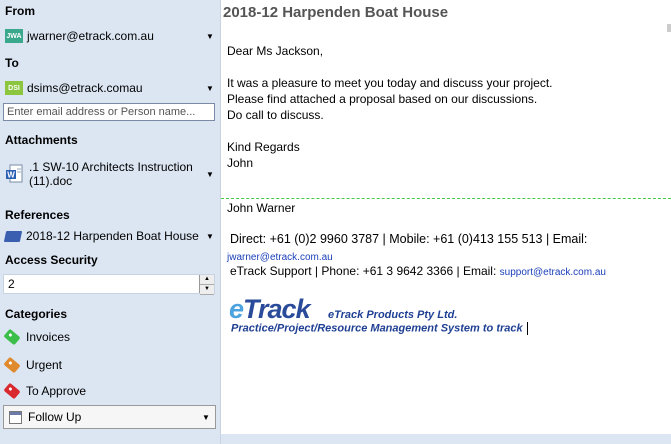 This screenshot has width=671, height=444. What do you see at coordinates (55, 417) in the screenshot?
I see `follow-up-label: Follow Up` at bounding box center [55, 417].